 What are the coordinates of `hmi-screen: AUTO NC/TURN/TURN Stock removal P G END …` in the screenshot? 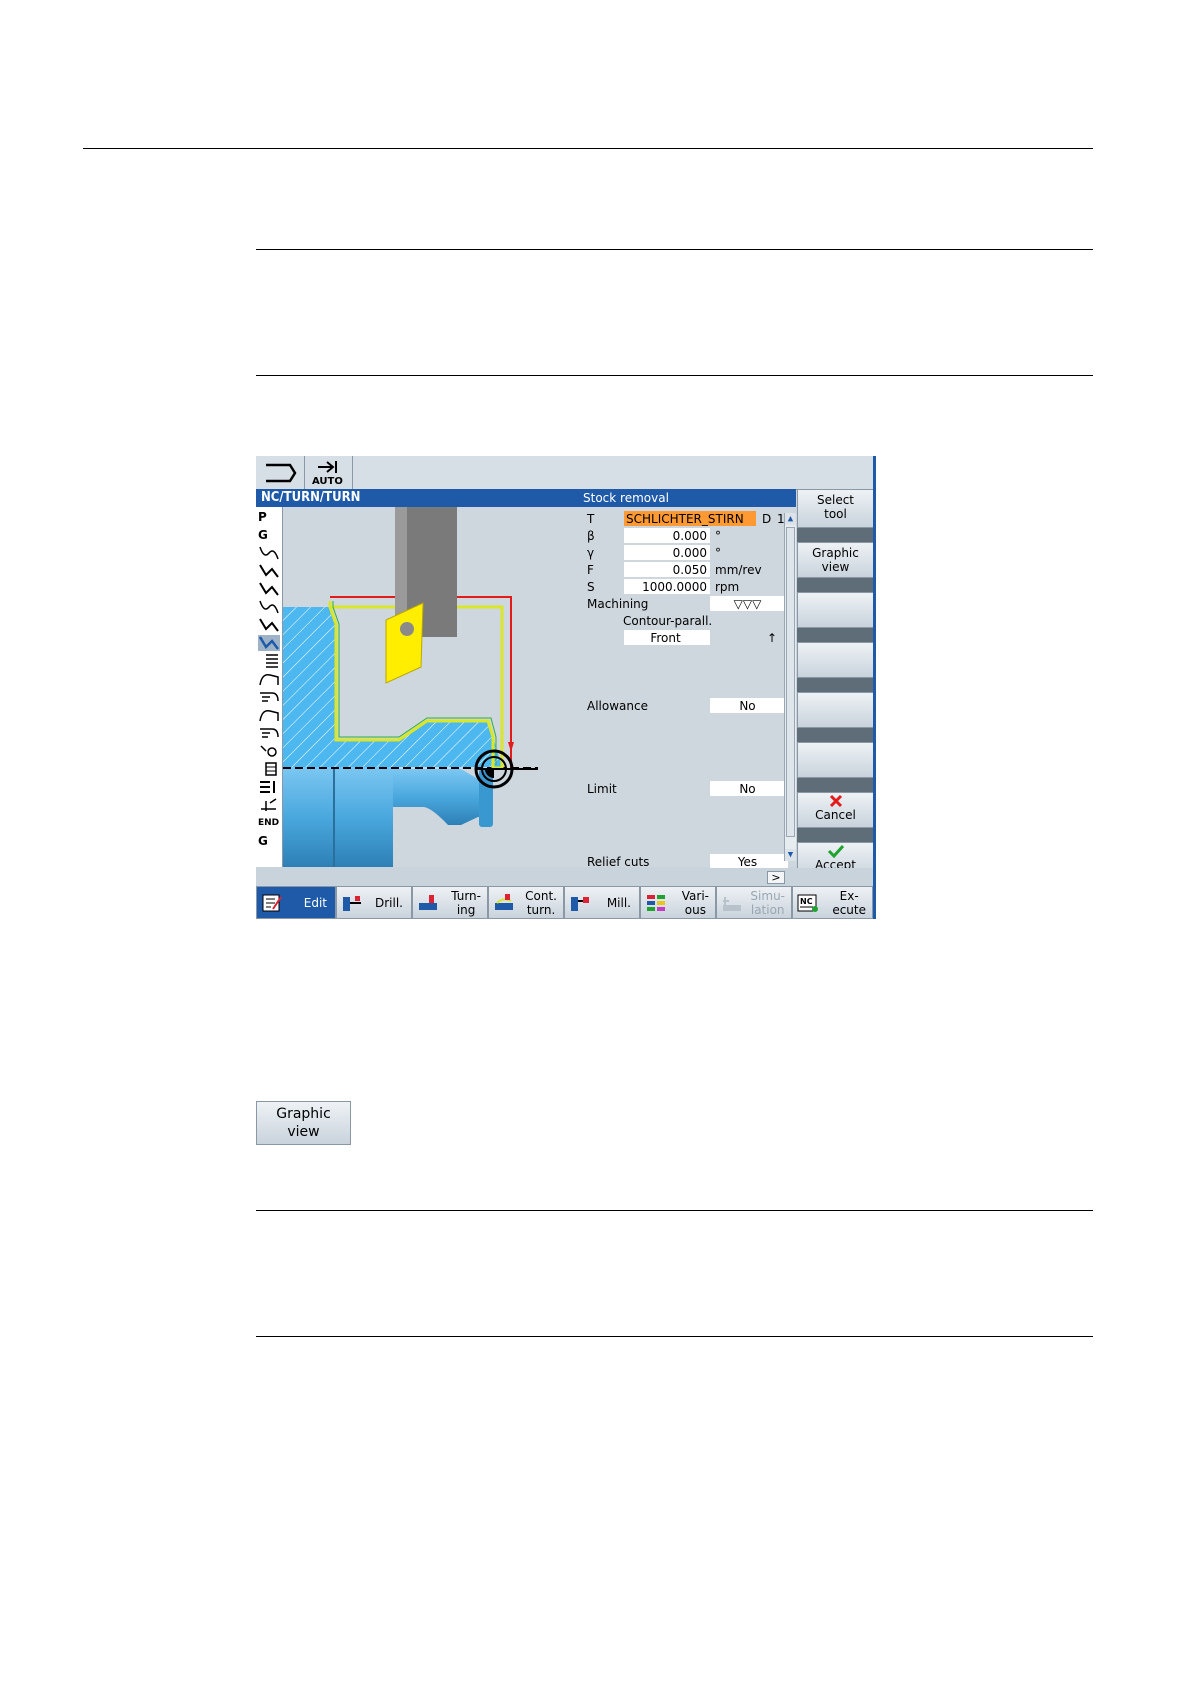 It's located at (566, 687).